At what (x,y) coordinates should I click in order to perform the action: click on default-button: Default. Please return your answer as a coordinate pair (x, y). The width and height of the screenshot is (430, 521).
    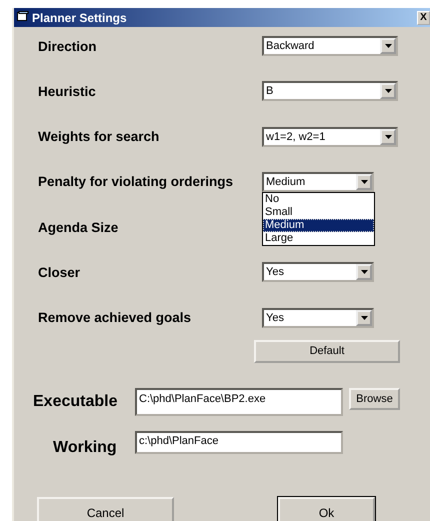
    Looking at the image, I should click on (327, 351).